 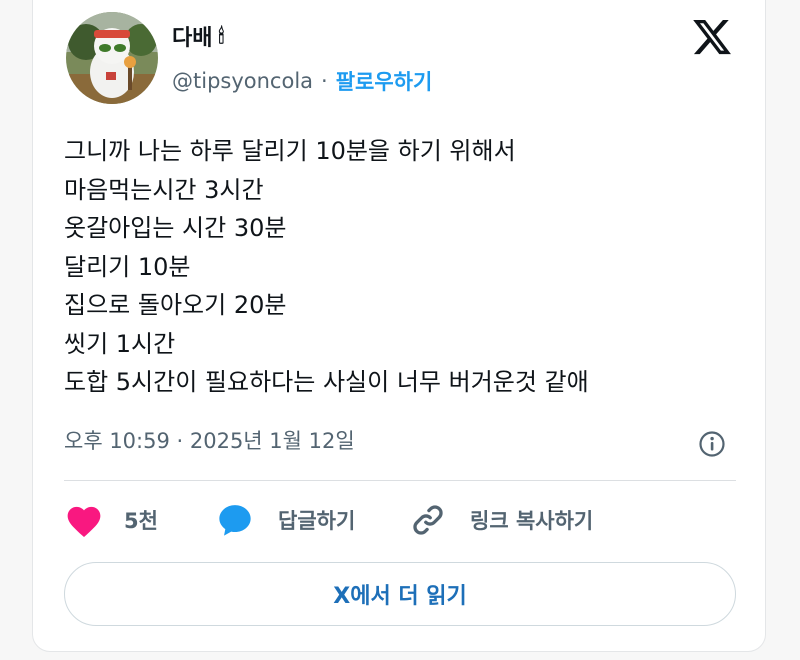 I want to click on read-more-button: X에서 더 읽기, so click(x=400, y=594).